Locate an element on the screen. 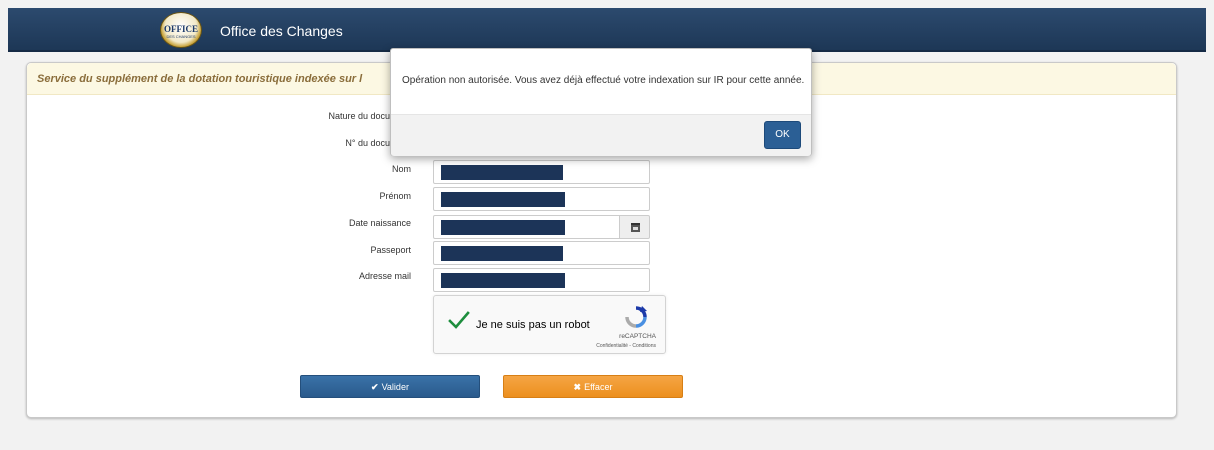 The height and width of the screenshot is (450, 1214). date-naissance-label: Date naissance is located at coordinates (379, 223).